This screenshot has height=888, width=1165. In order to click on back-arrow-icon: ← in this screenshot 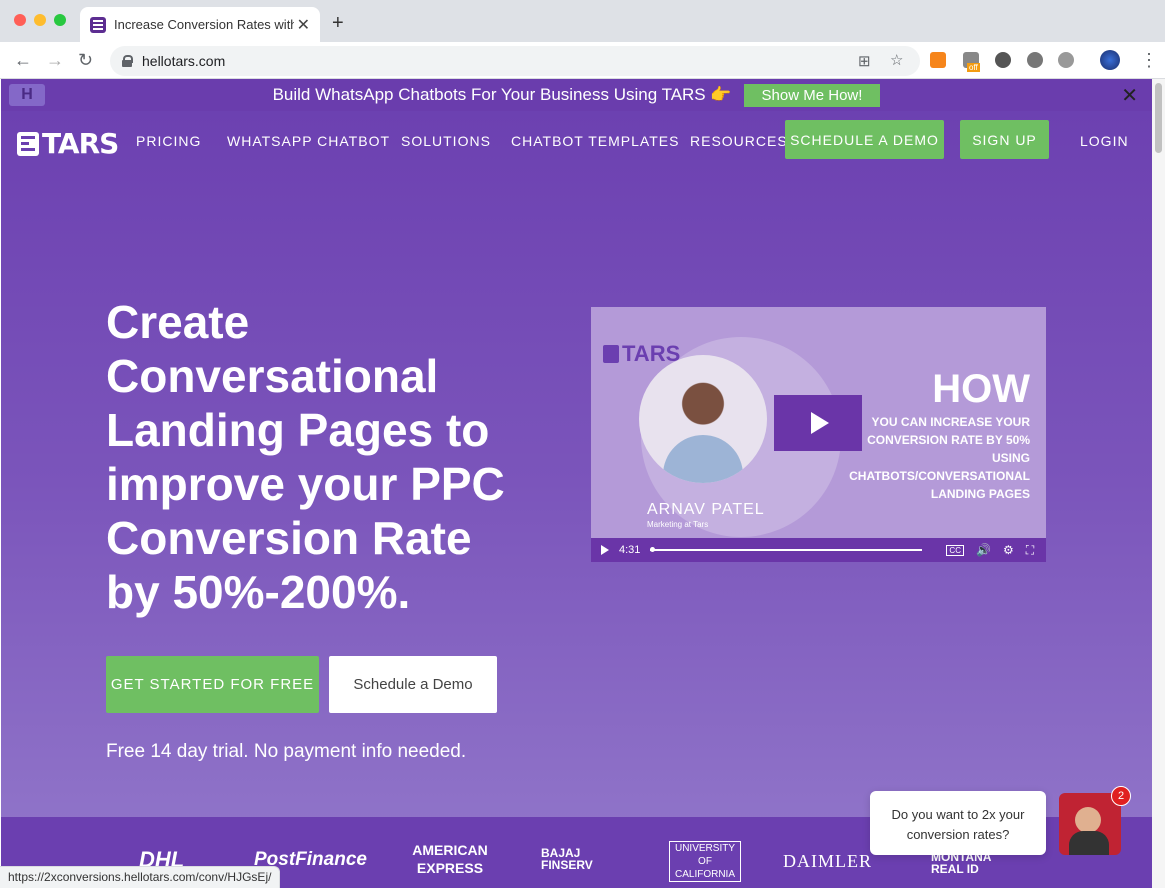, I will do `click(23, 60)`.